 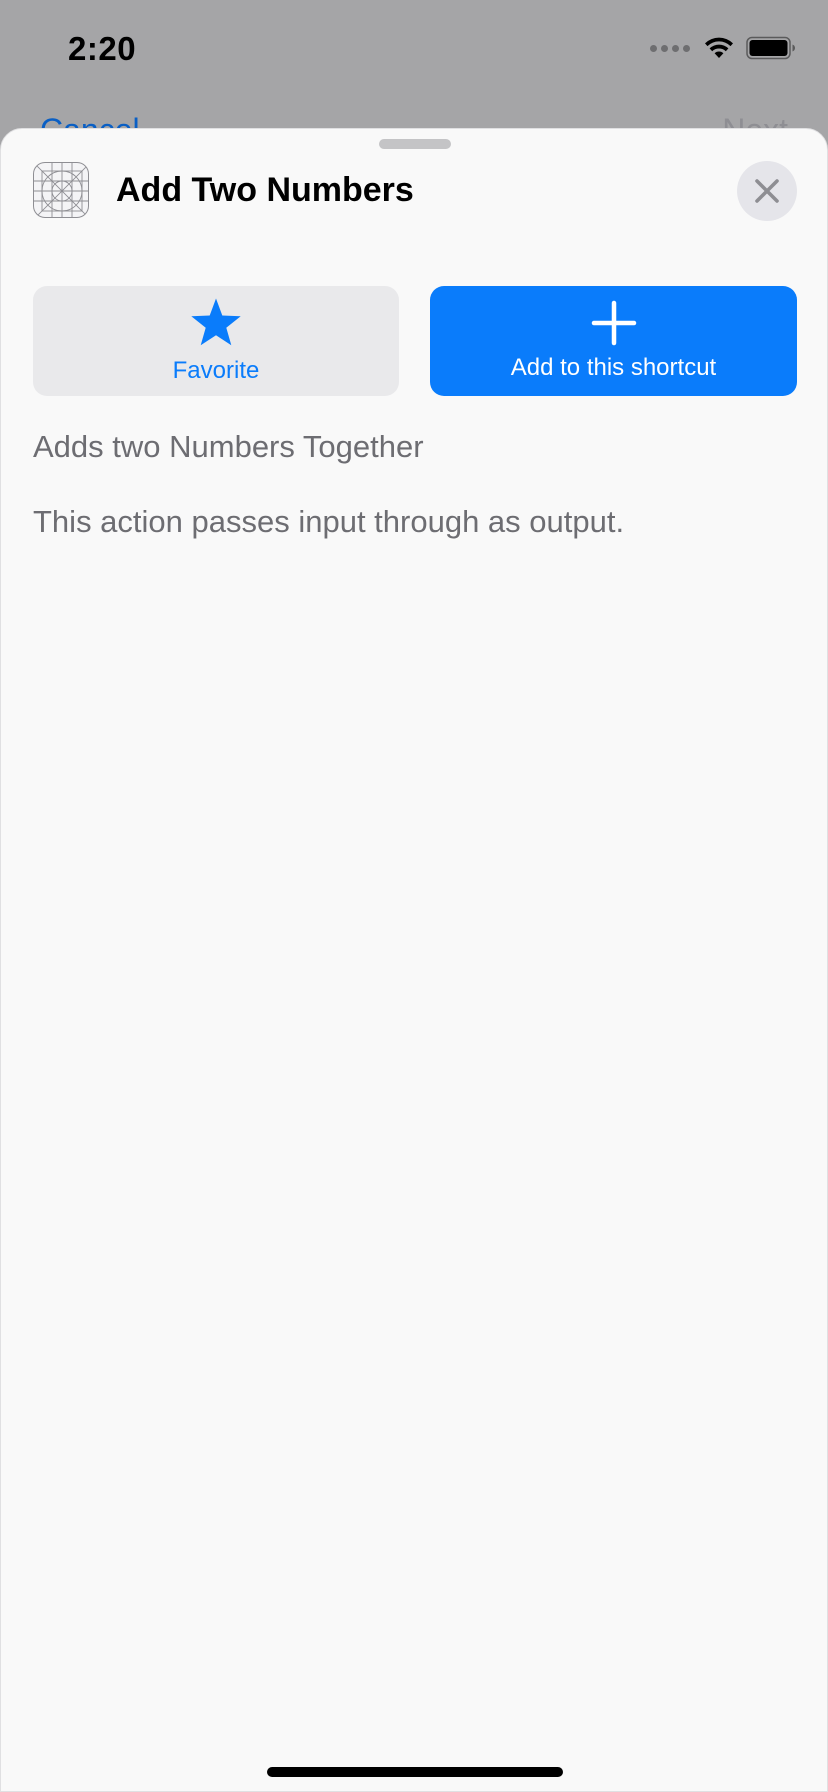 What do you see at coordinates (228, 446) in the screenshot?
I see `action-description: Adds two Numbers Together` at bounding box center [228, 446].